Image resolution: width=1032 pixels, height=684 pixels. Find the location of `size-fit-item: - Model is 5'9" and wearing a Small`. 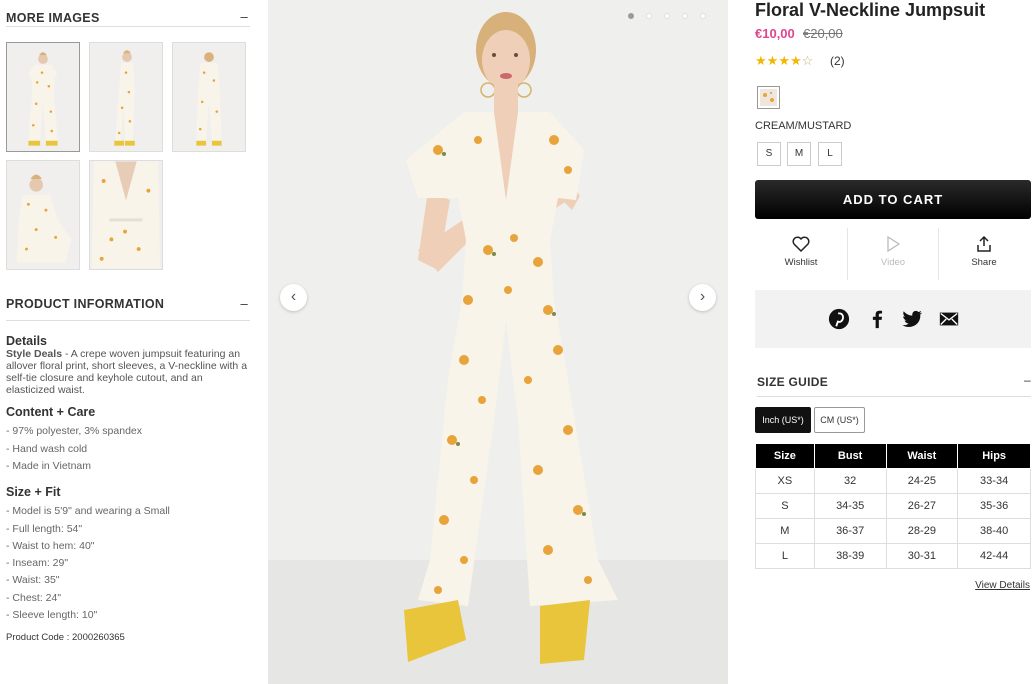

size-fit-item: - Model is 5'9" and wearing a Small is located at coordinates (88, 511).